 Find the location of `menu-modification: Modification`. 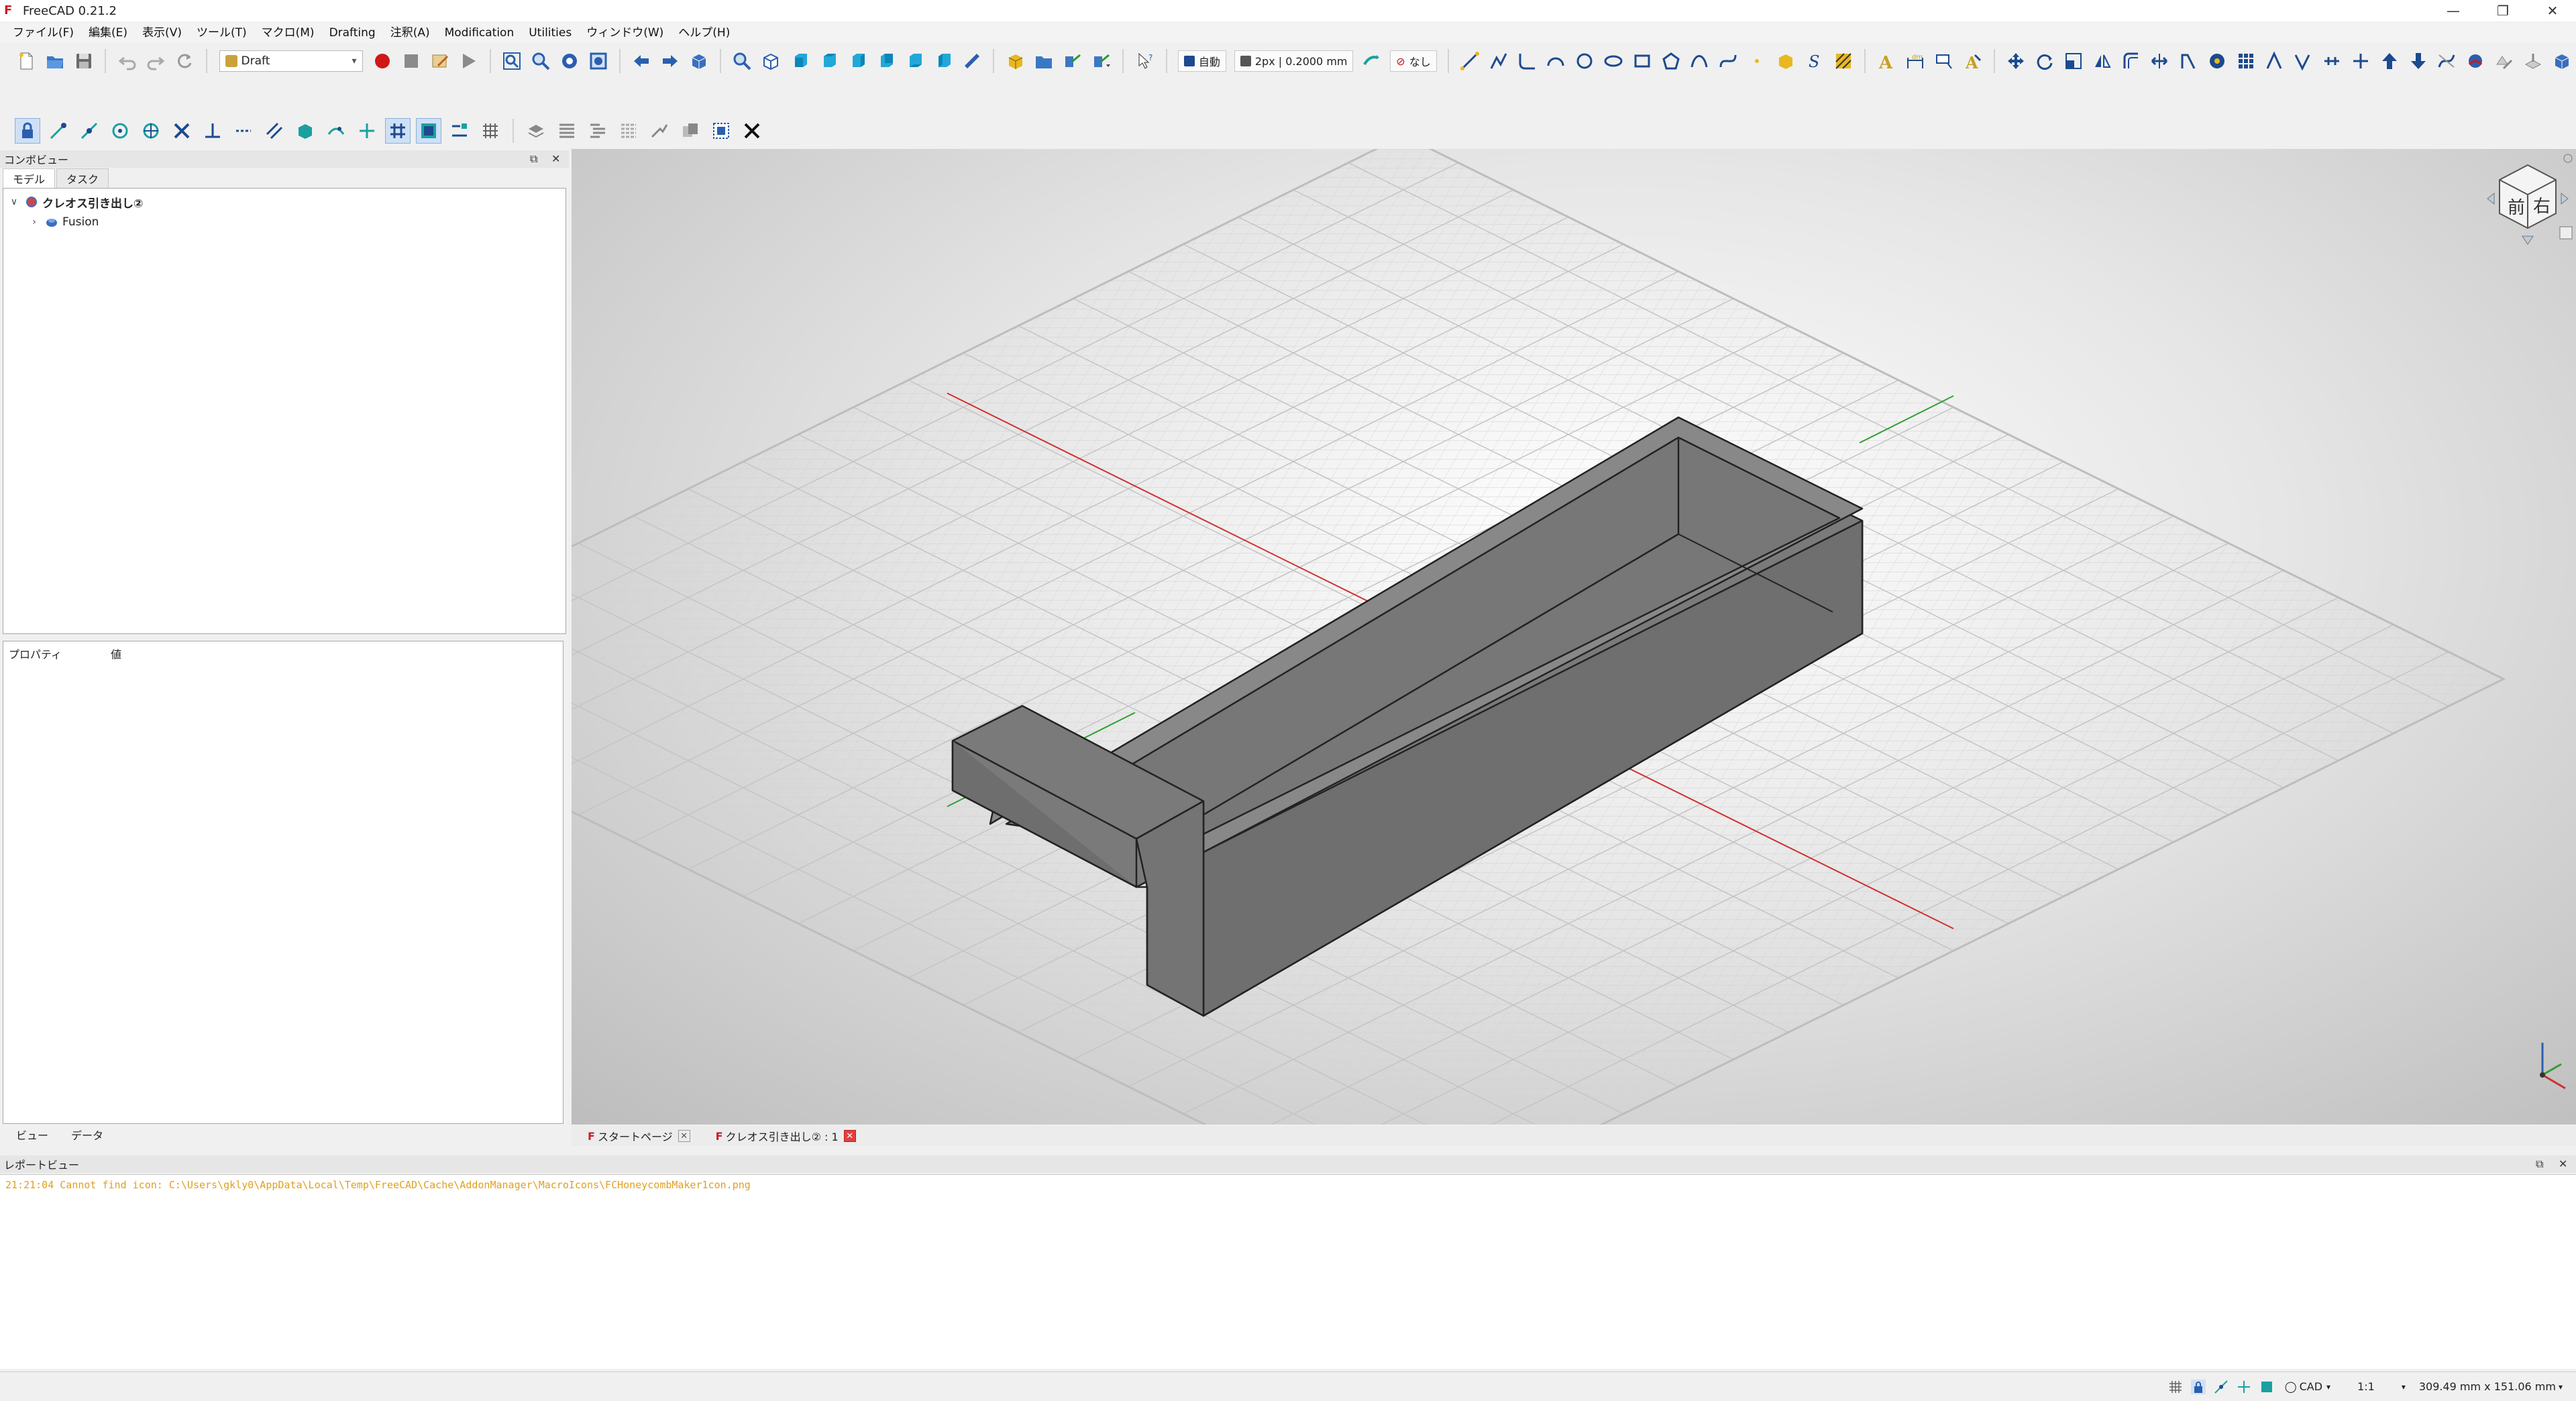

menu-modification: Modification is located at coordinates (479, 33).